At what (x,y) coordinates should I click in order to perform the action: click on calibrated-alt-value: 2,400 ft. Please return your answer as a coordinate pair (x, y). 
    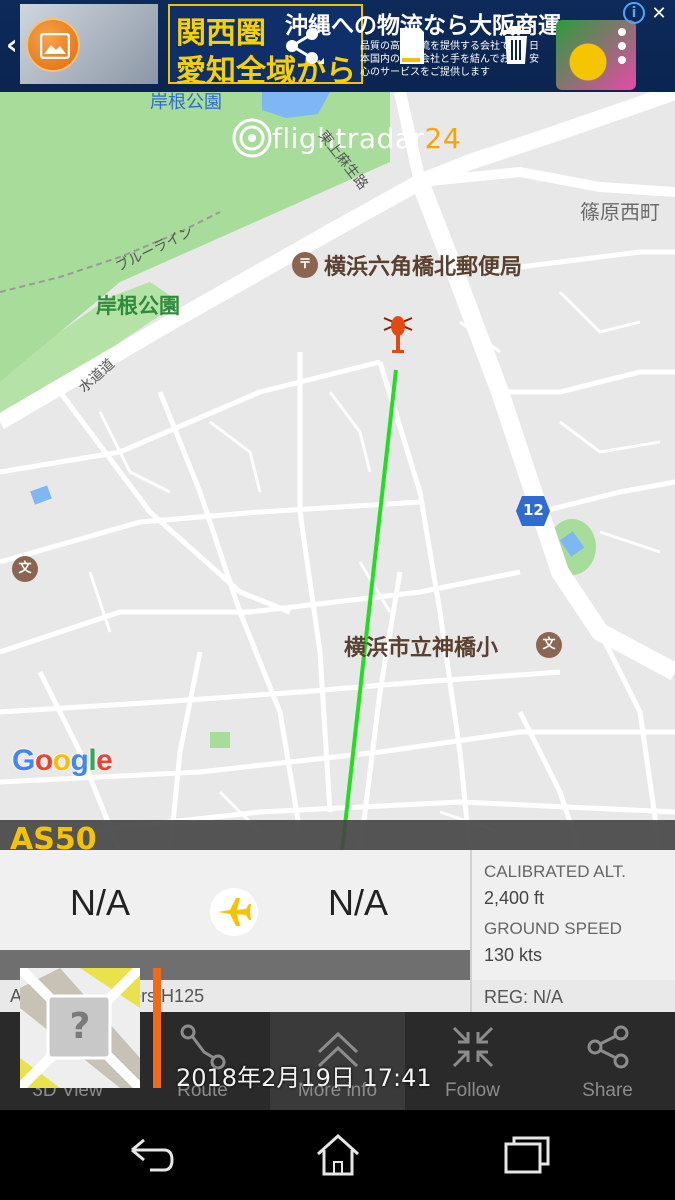
    Looking at the image, I should click on (514, 898).